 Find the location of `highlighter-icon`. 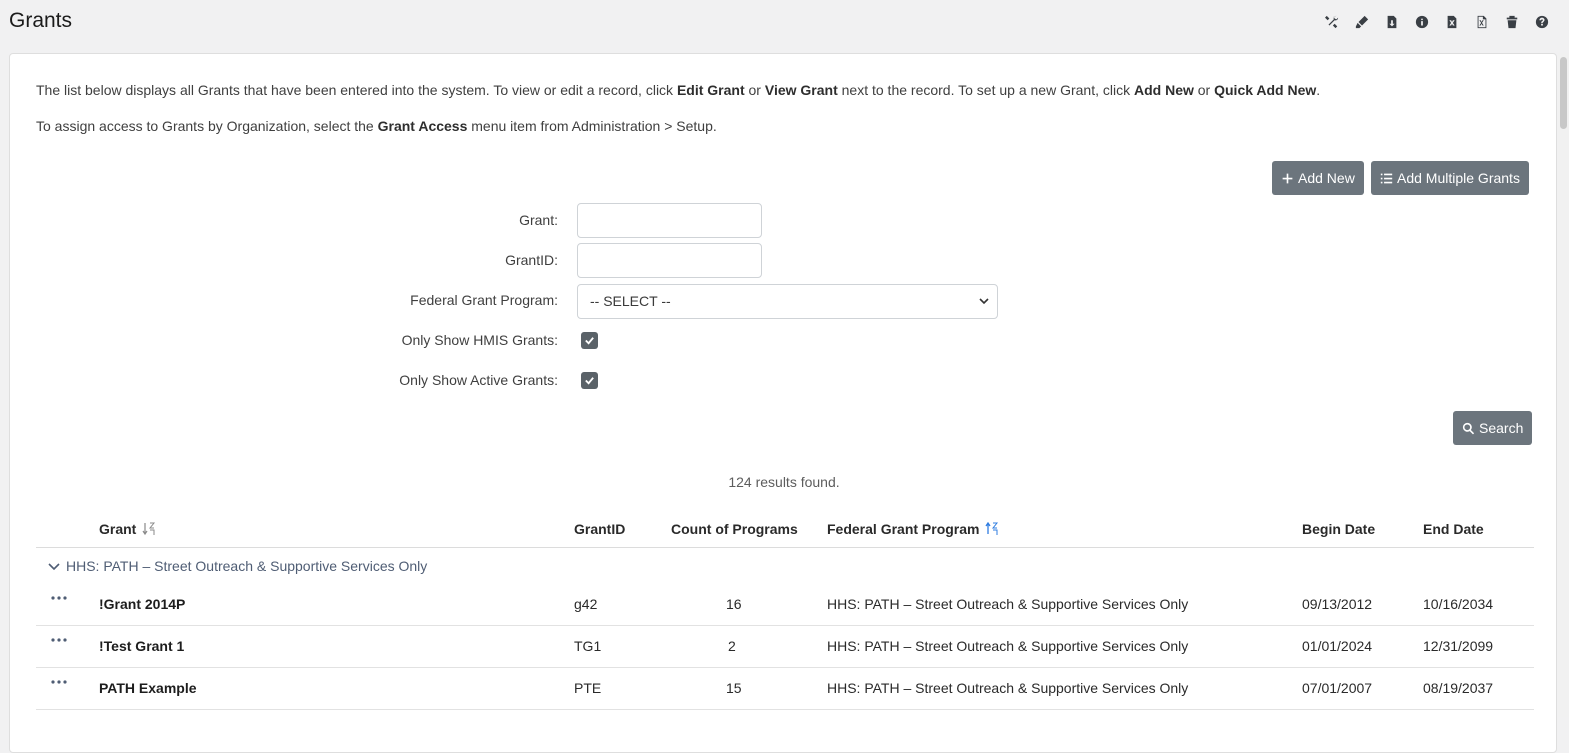

highlighter-icon is located at coordinates (1362, 22).